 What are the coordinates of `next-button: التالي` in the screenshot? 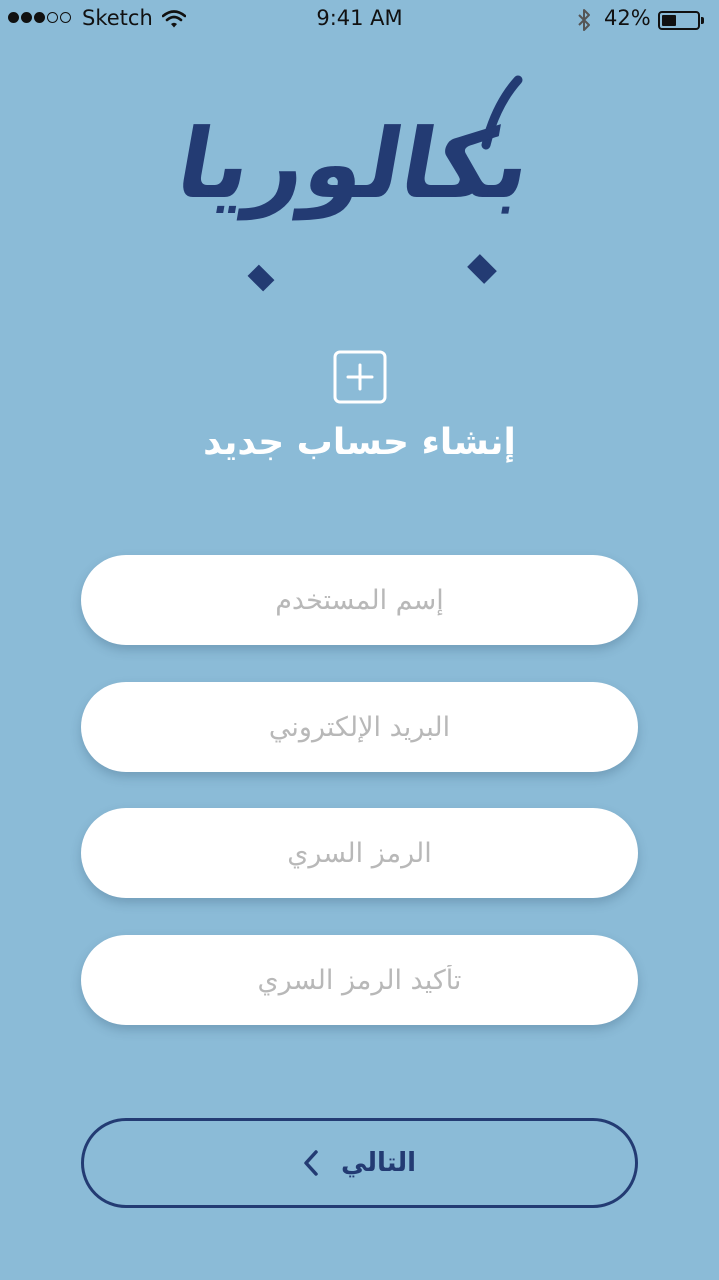 It's located at (359, 1163).